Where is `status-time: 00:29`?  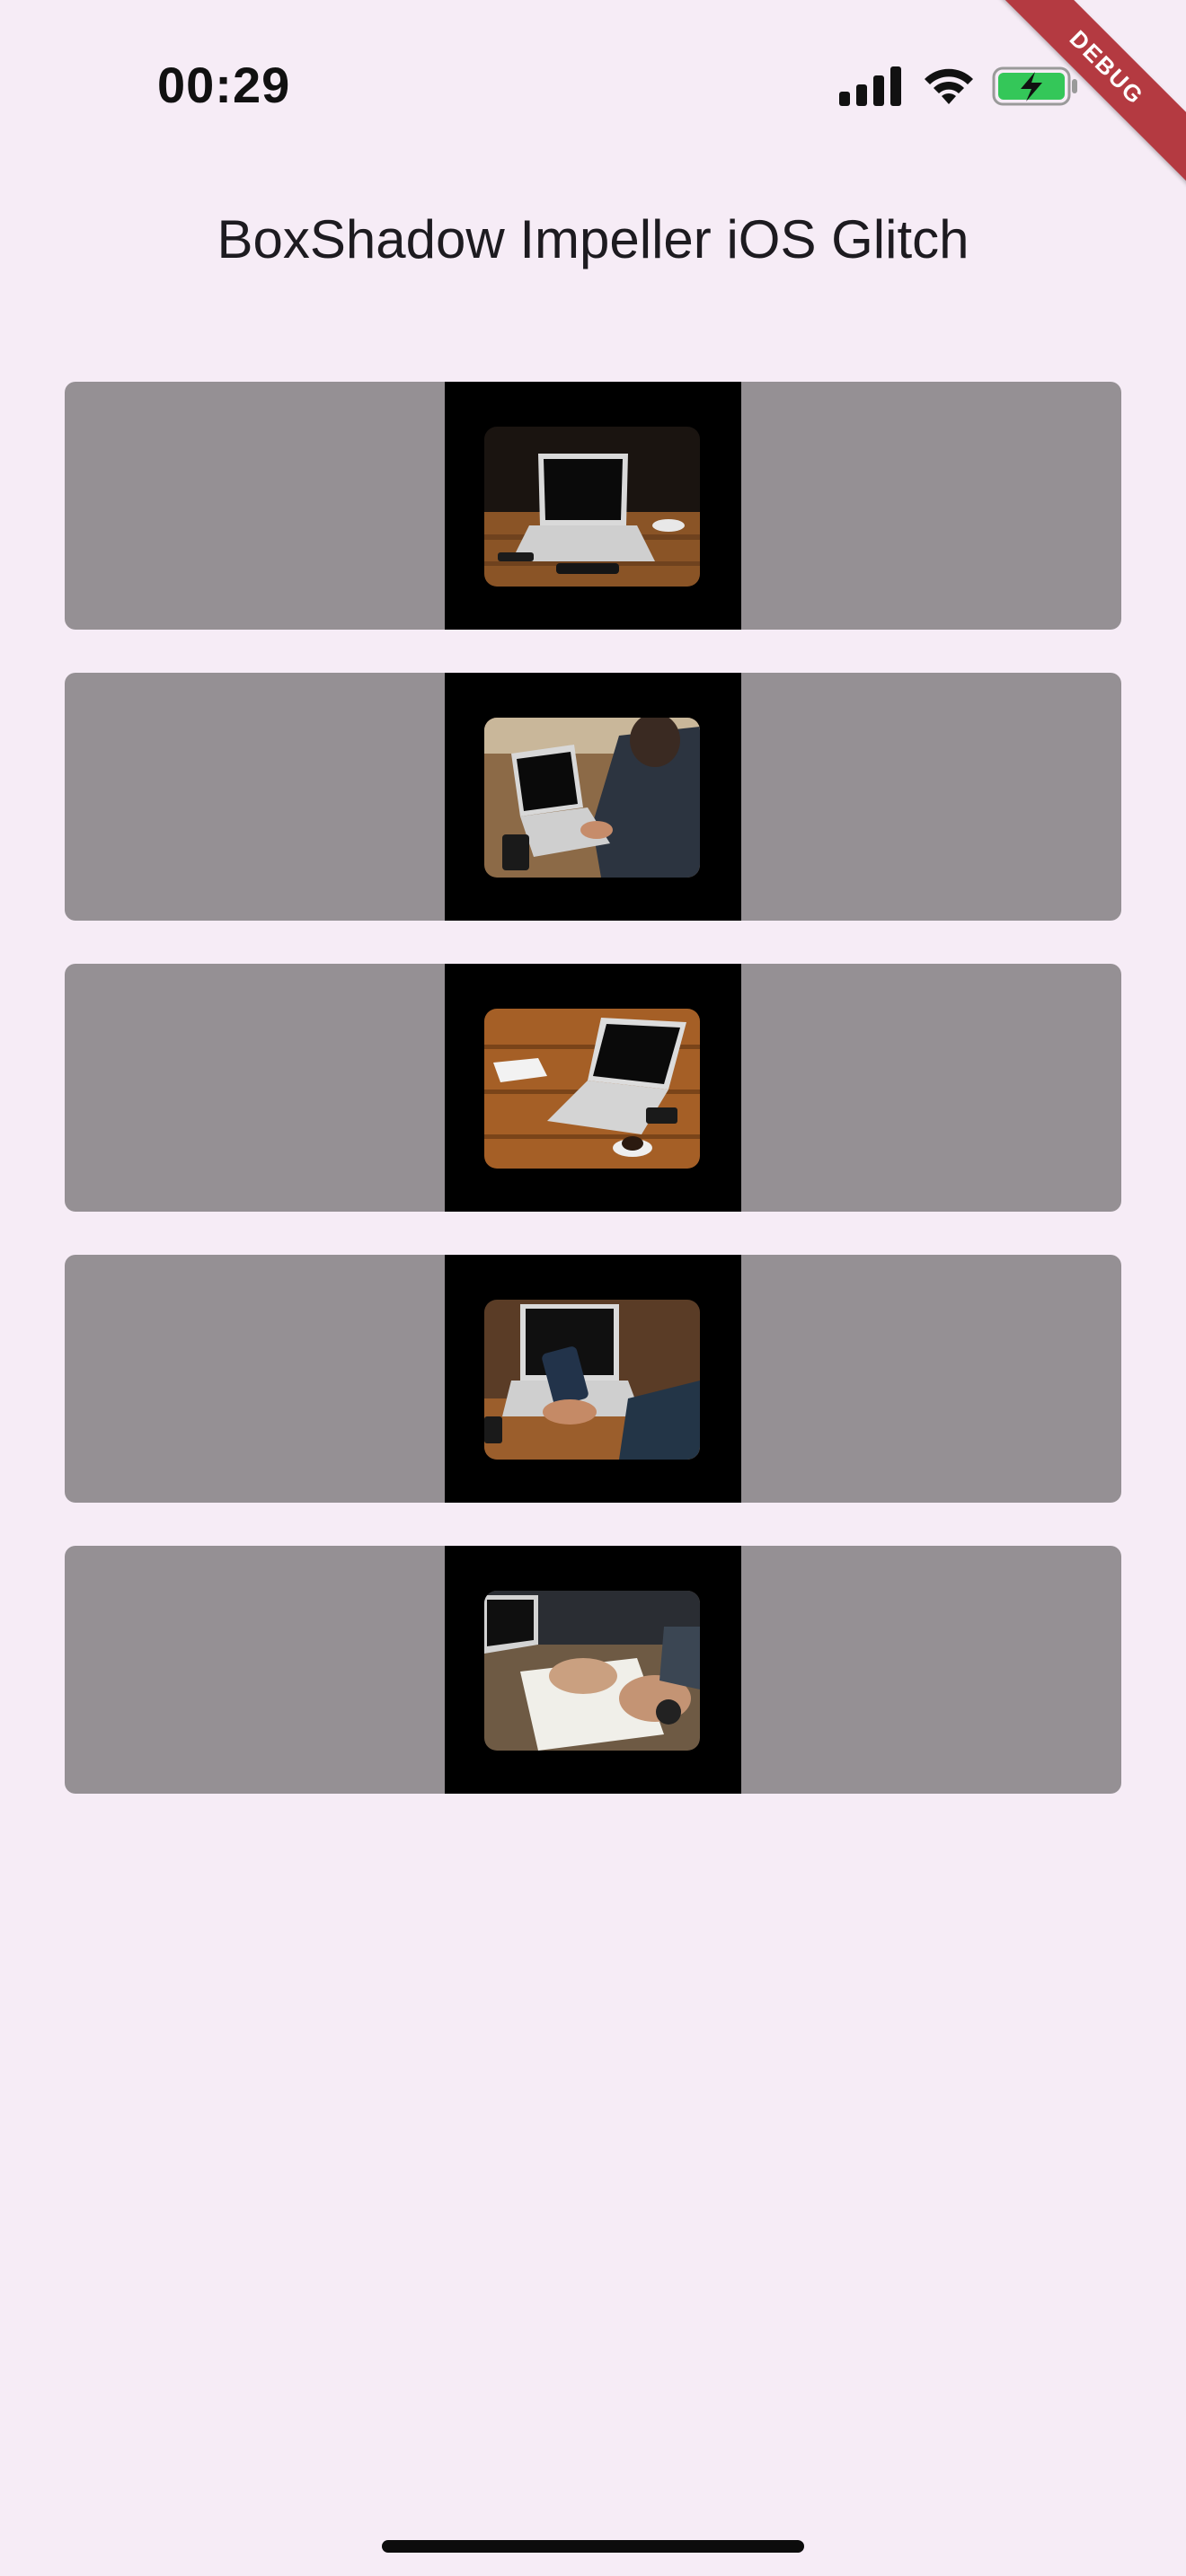 status-time: 00:29 is located at coordinates (224, 85).